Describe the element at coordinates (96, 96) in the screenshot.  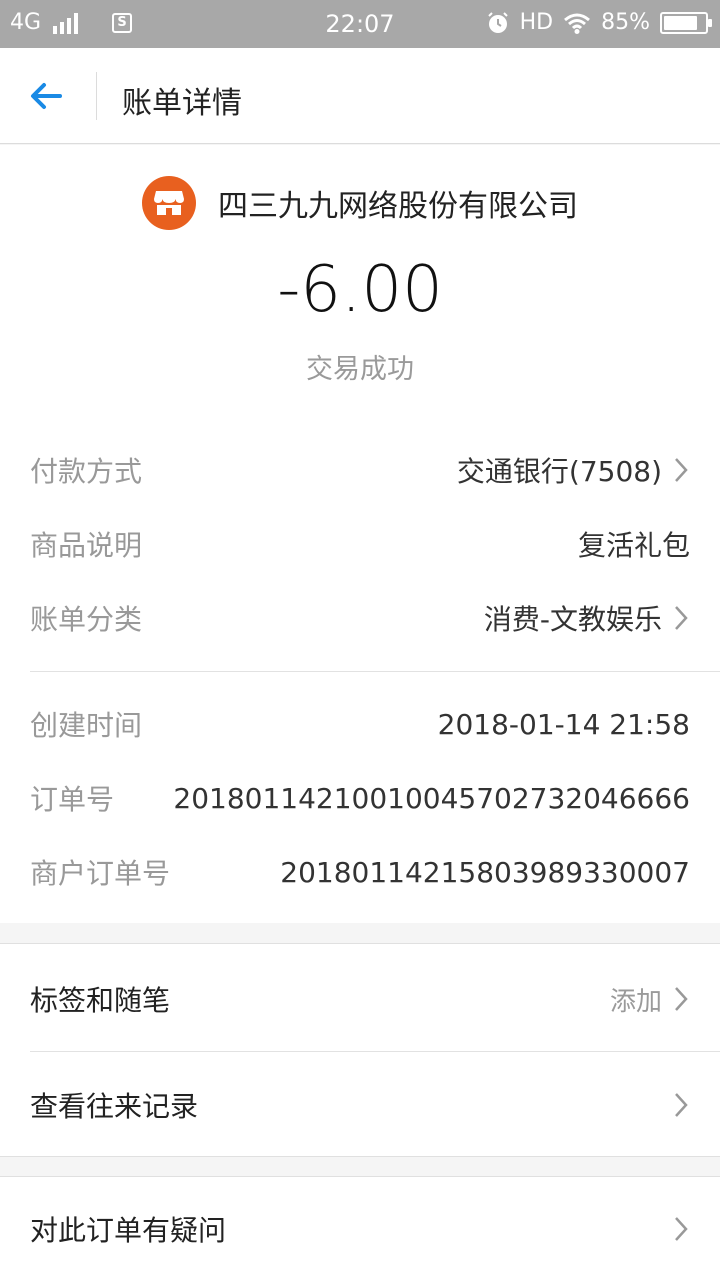
I see `nav-divider` at that location.